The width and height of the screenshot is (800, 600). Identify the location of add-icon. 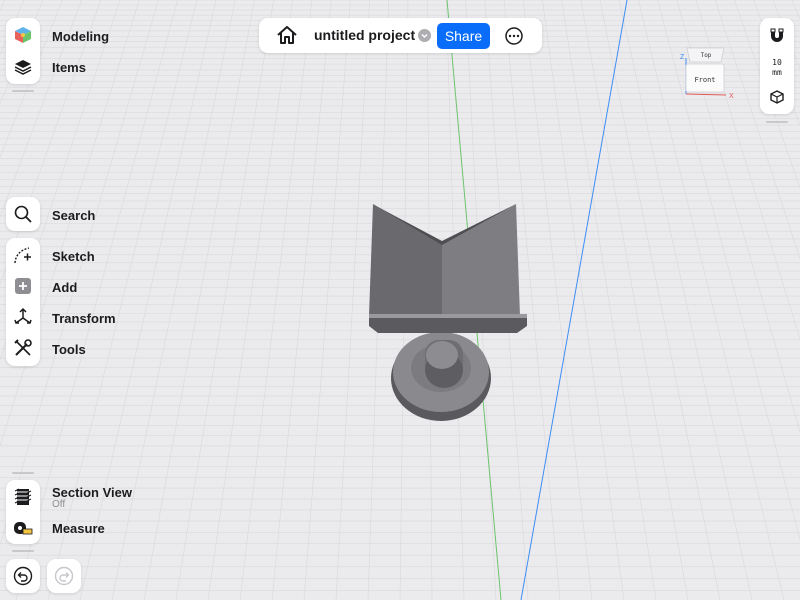
(23, 286).